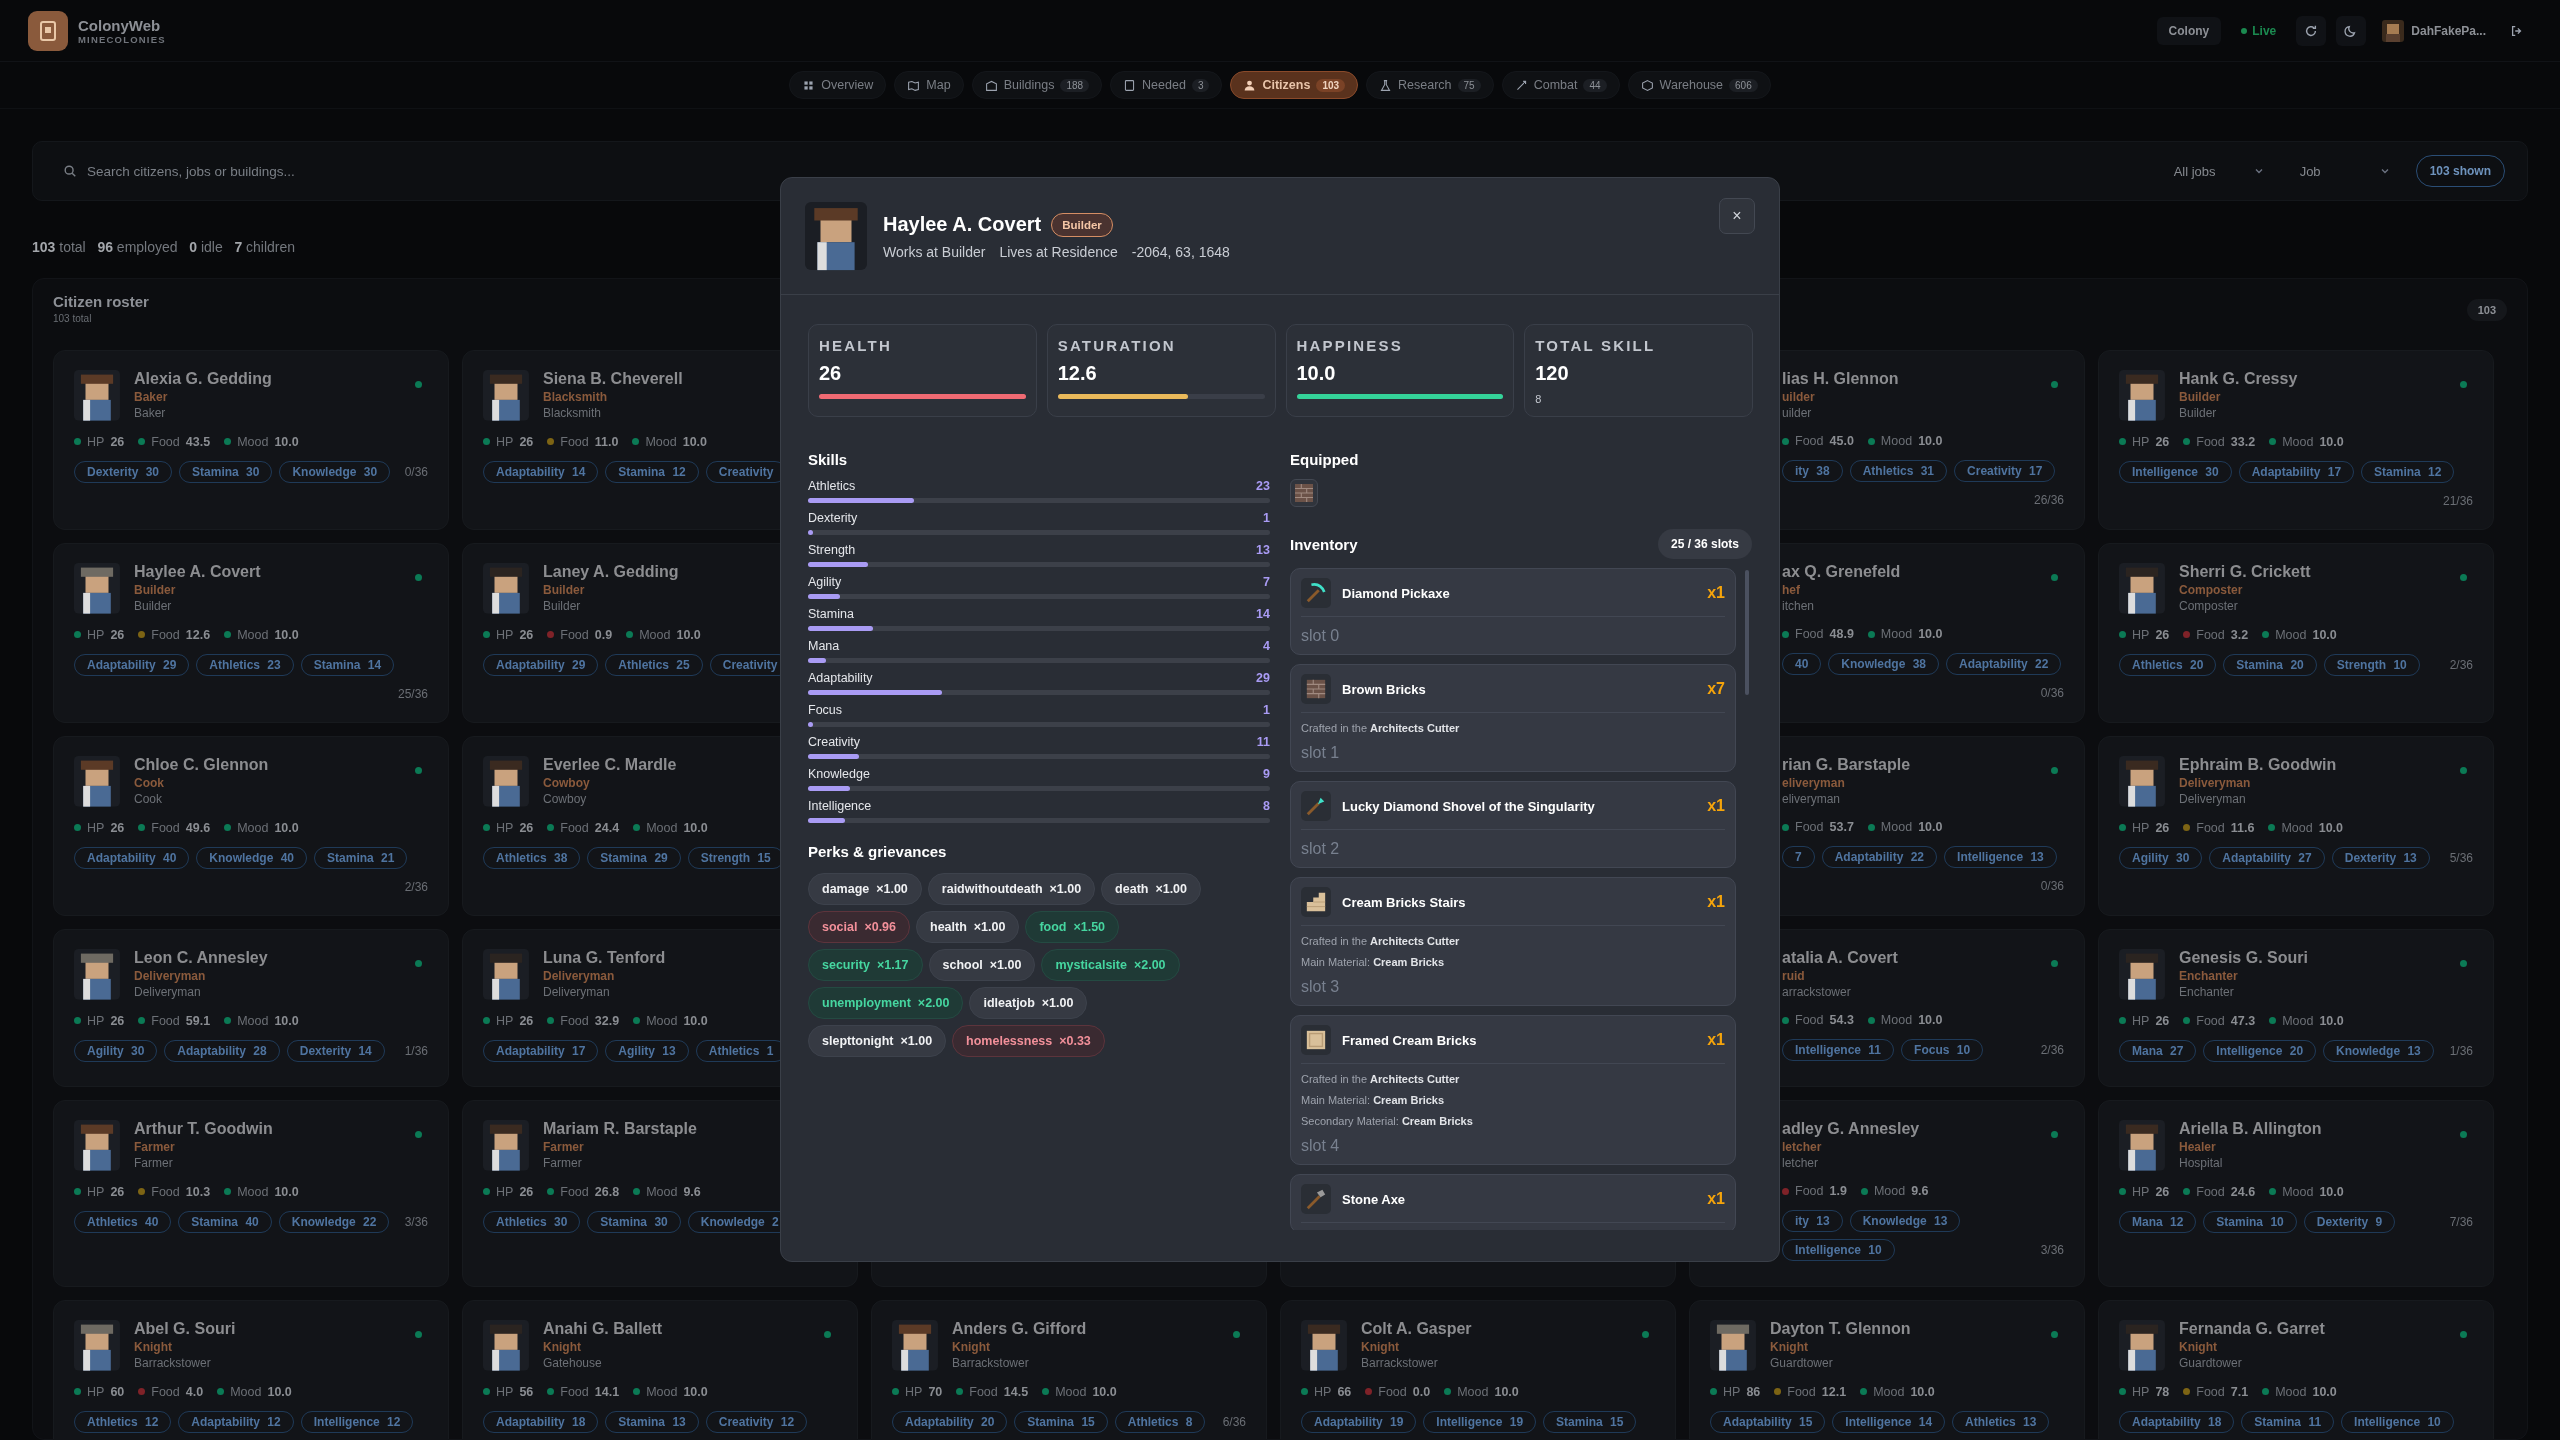 This screenshot has width=2560, height=1440. Describe the element at coordinates (1513, 1202) in the screenshot. I see `inventory-item: Stone Axe x1` at that location.